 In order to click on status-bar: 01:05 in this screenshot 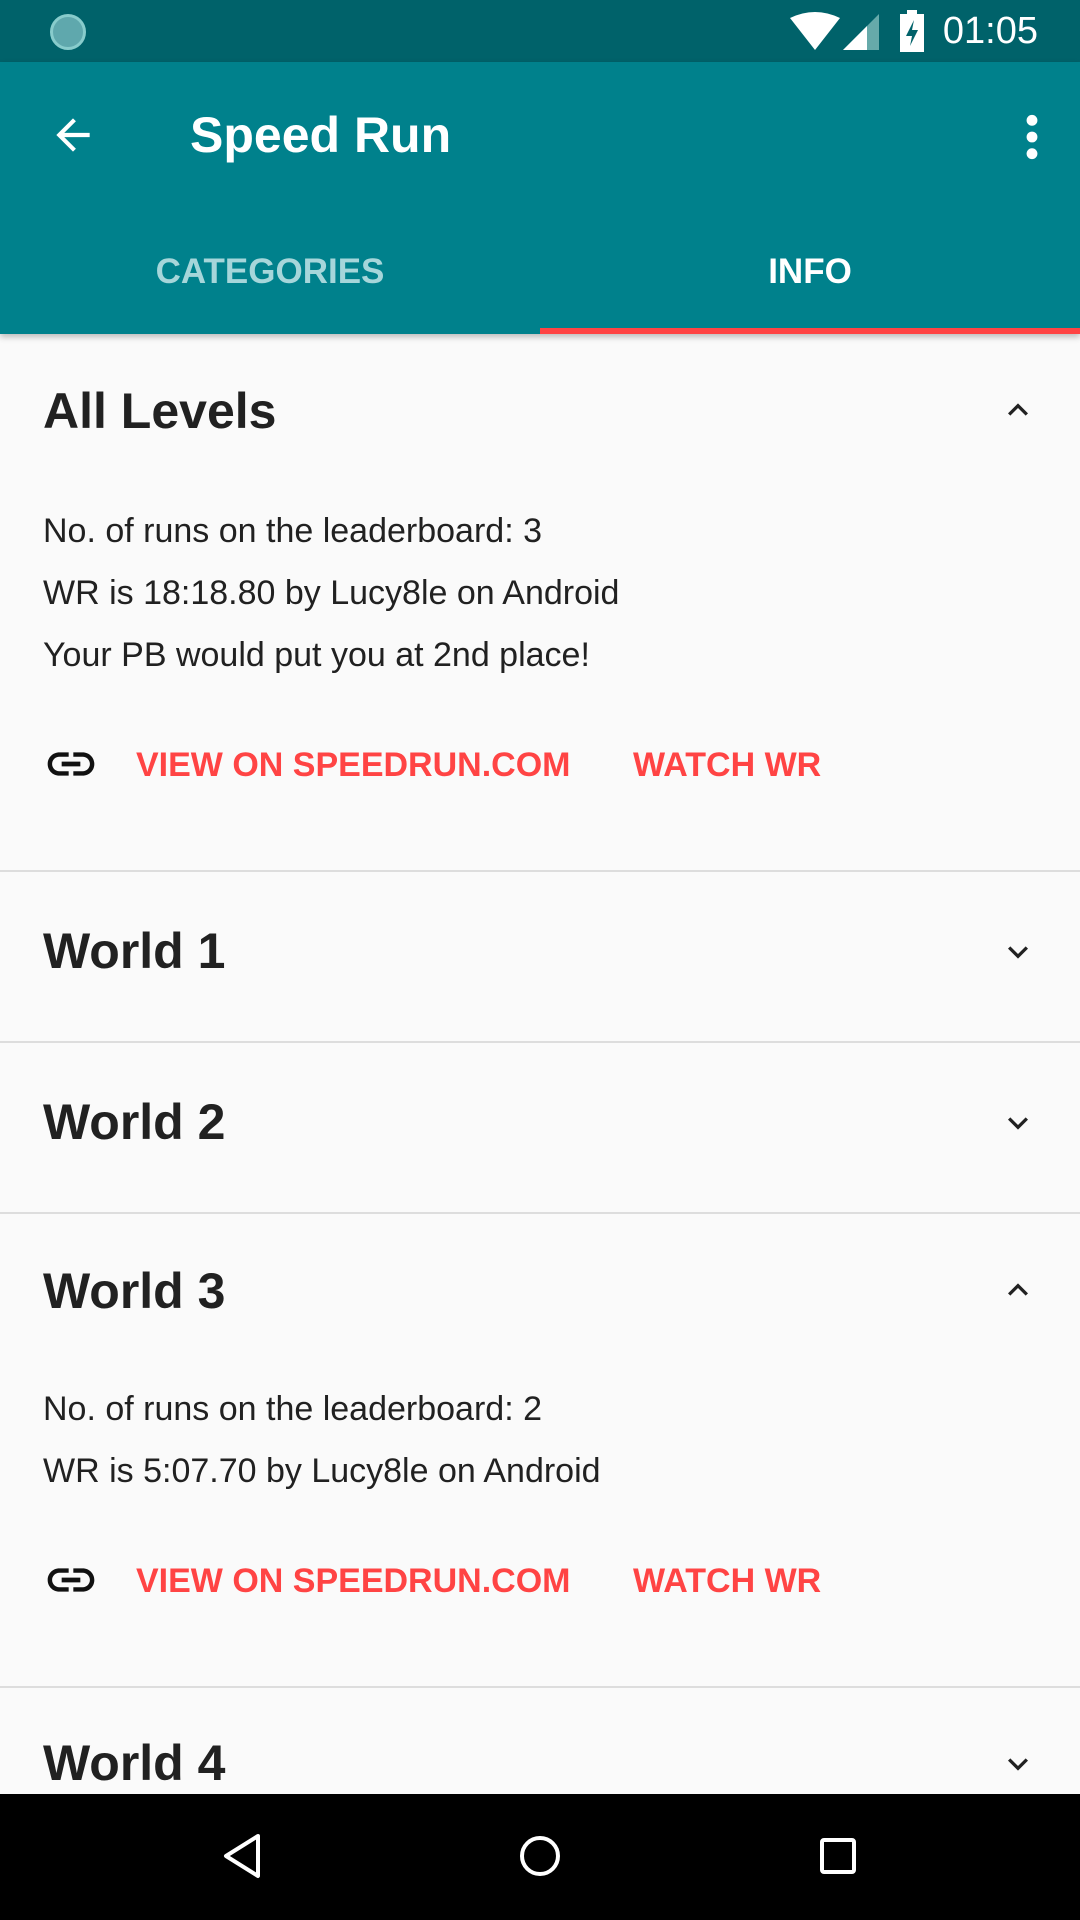, I will do `click(540, 31)`.